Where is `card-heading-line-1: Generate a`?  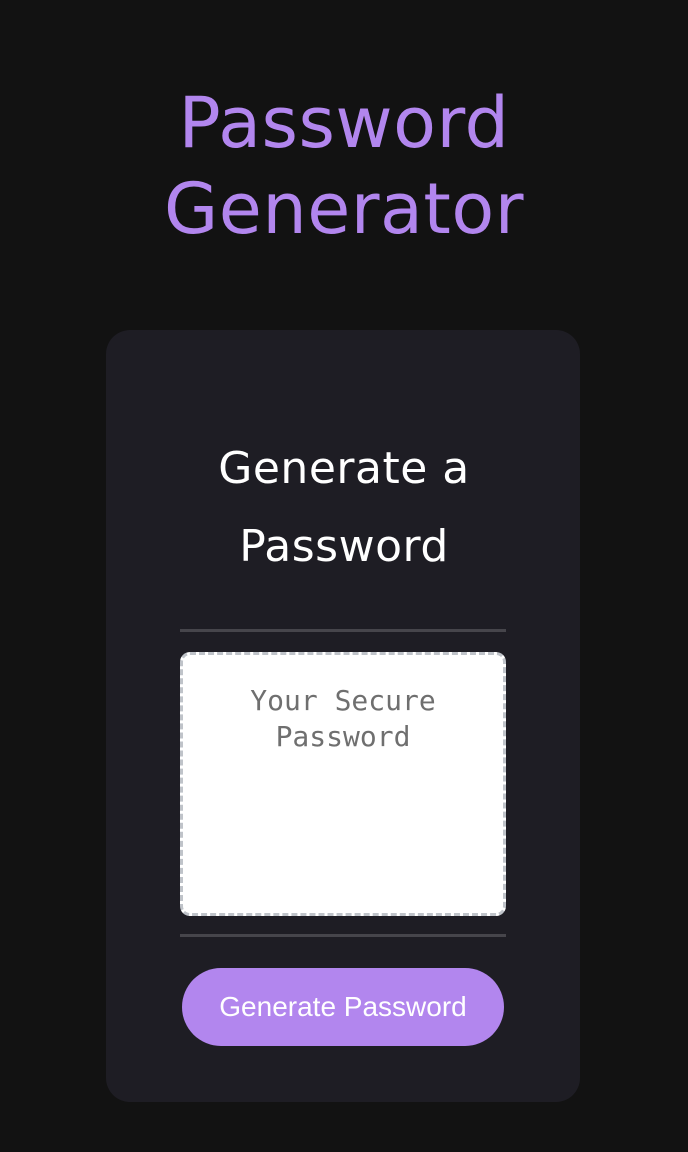 card-heading-line-1: Generate a is located at coordinates (344, 468).